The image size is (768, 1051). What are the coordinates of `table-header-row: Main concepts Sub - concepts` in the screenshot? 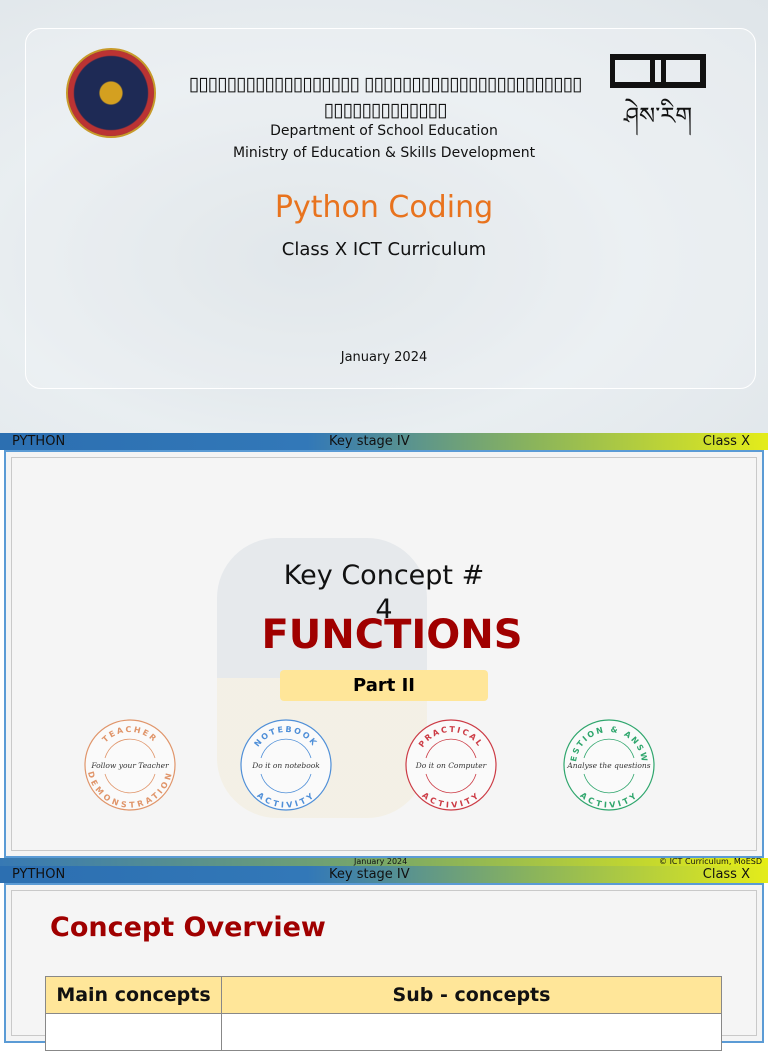 It's located at (383, 995).